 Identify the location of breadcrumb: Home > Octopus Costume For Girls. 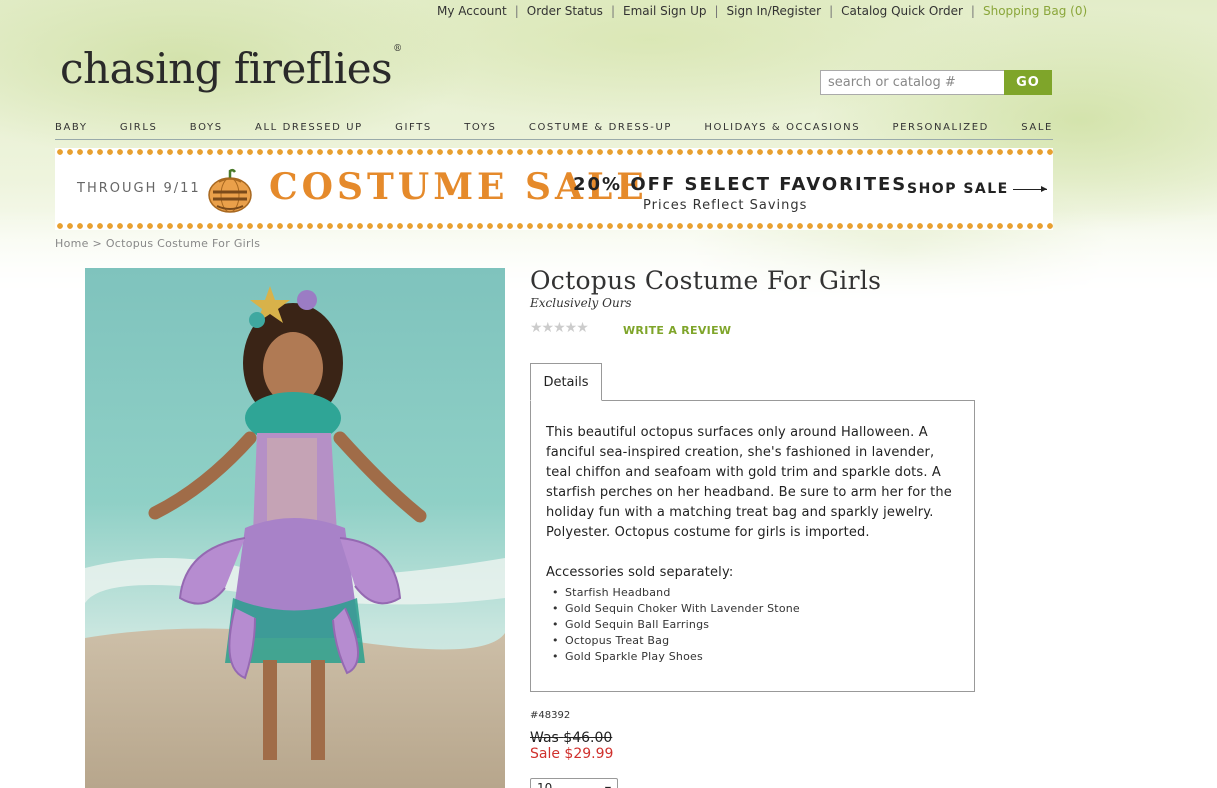
(157, 243).